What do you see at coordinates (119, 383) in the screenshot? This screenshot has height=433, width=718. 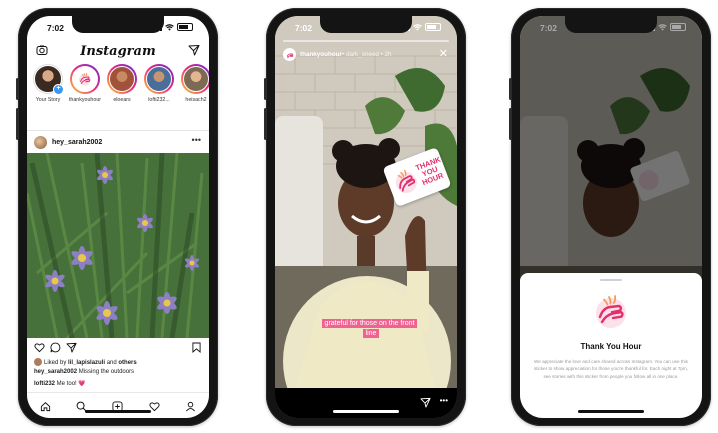 I see `comment-line: lofti232 Me too! 💗` at bounding box center [119, 383].